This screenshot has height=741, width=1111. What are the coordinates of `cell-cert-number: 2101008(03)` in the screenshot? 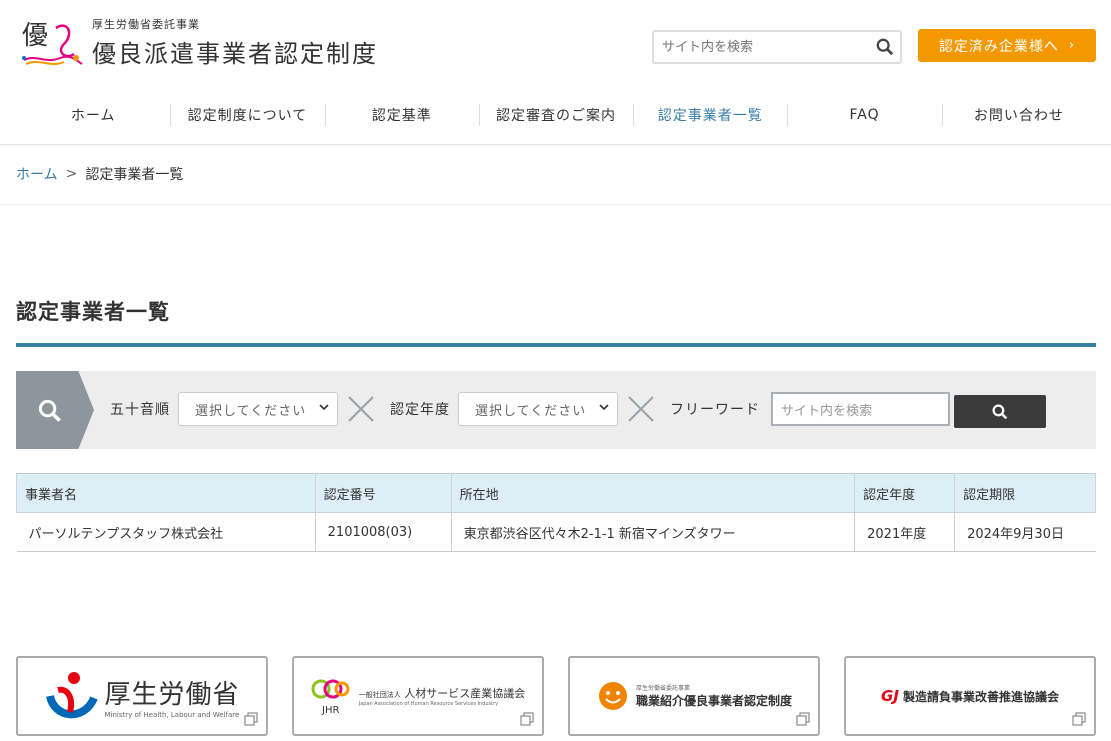 It's located at (383, 532).